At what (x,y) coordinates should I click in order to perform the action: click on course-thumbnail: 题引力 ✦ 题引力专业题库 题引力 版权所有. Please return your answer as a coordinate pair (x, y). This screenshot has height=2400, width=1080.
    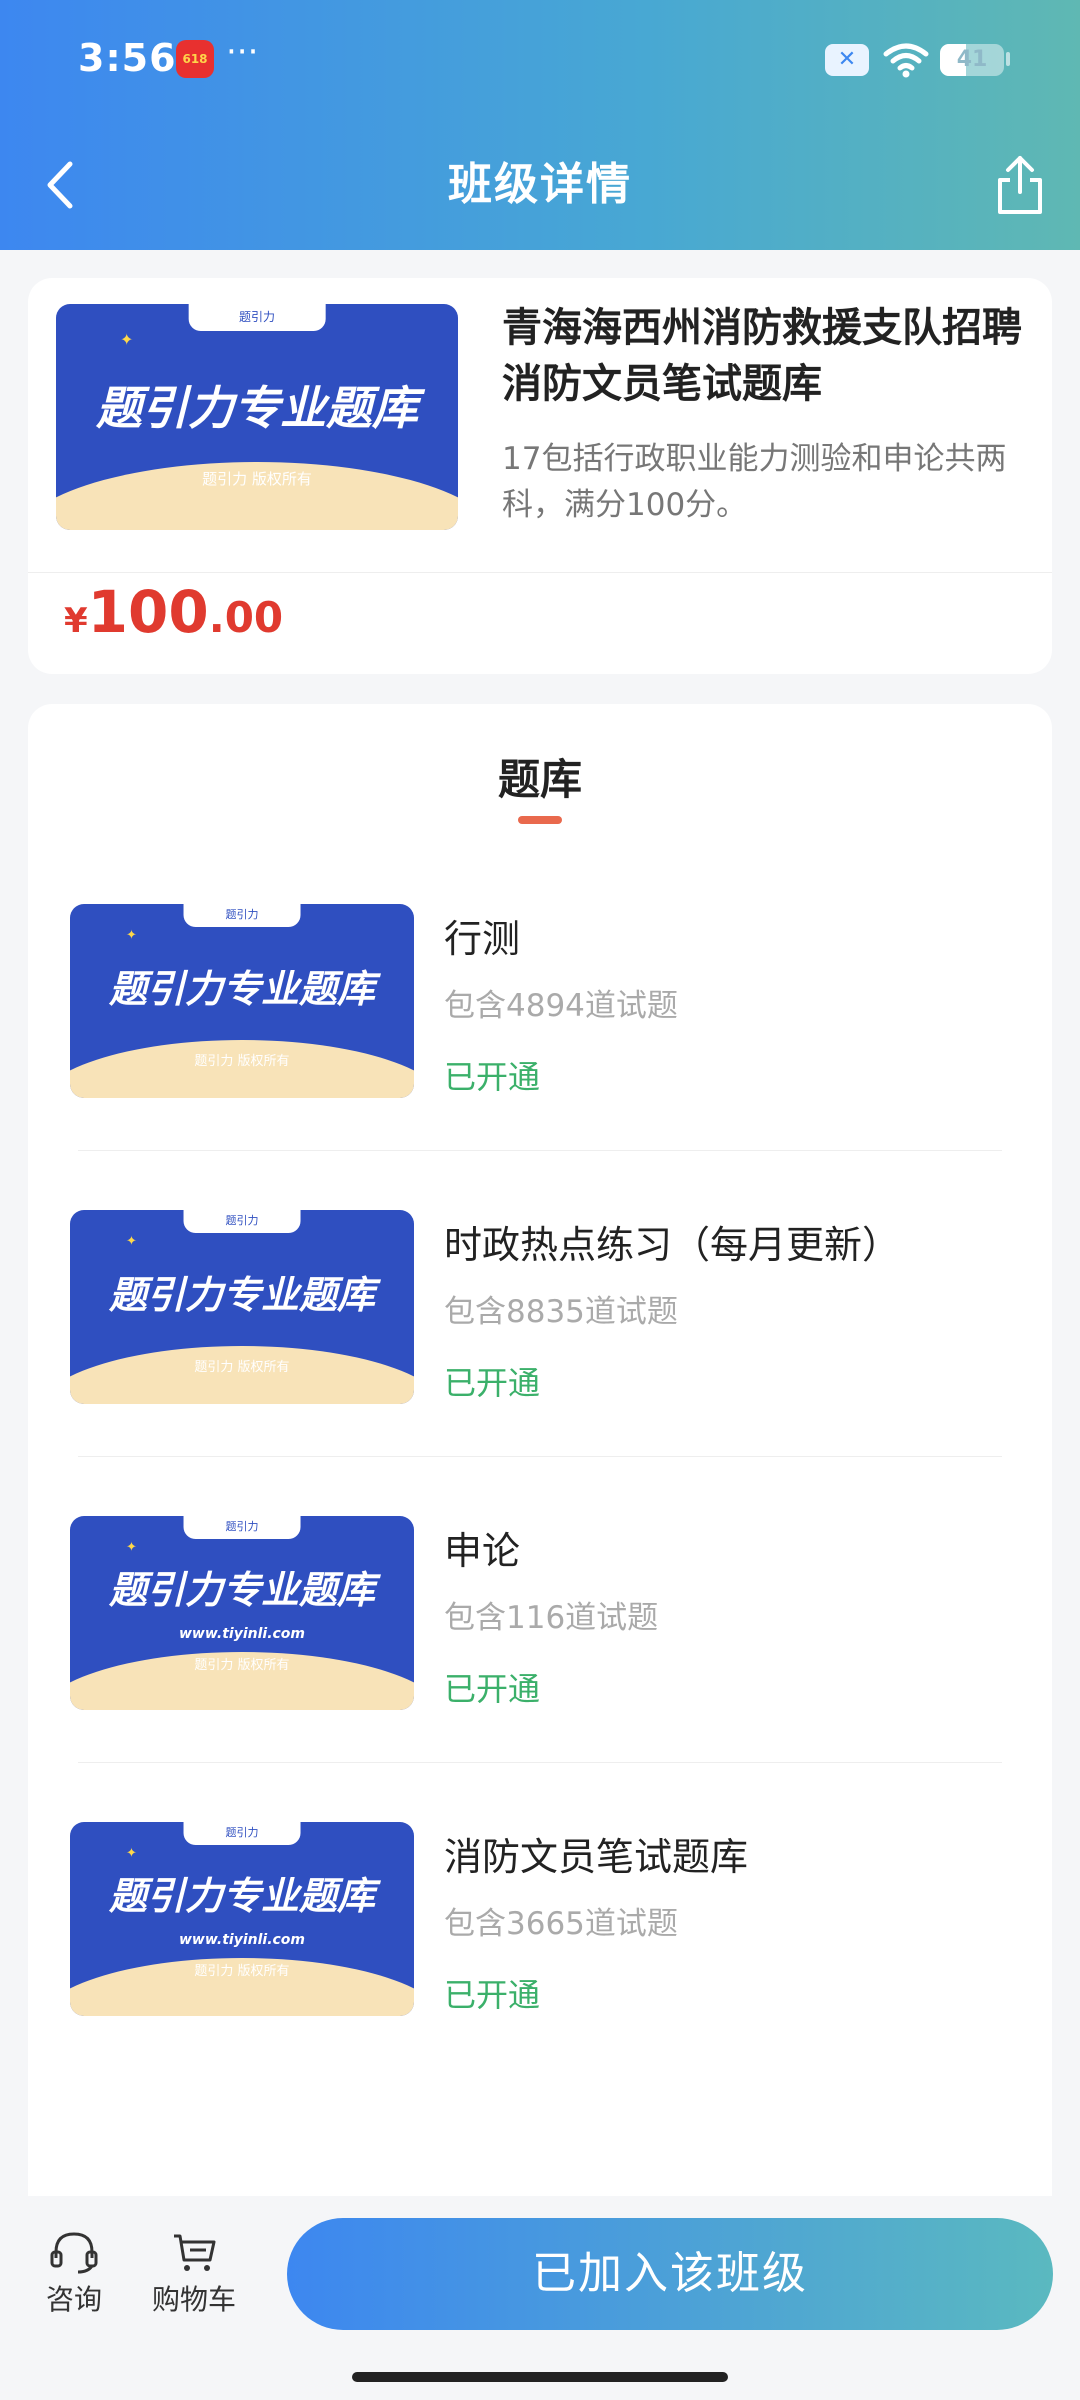
    Looking at the image, I should click on (257, 417).